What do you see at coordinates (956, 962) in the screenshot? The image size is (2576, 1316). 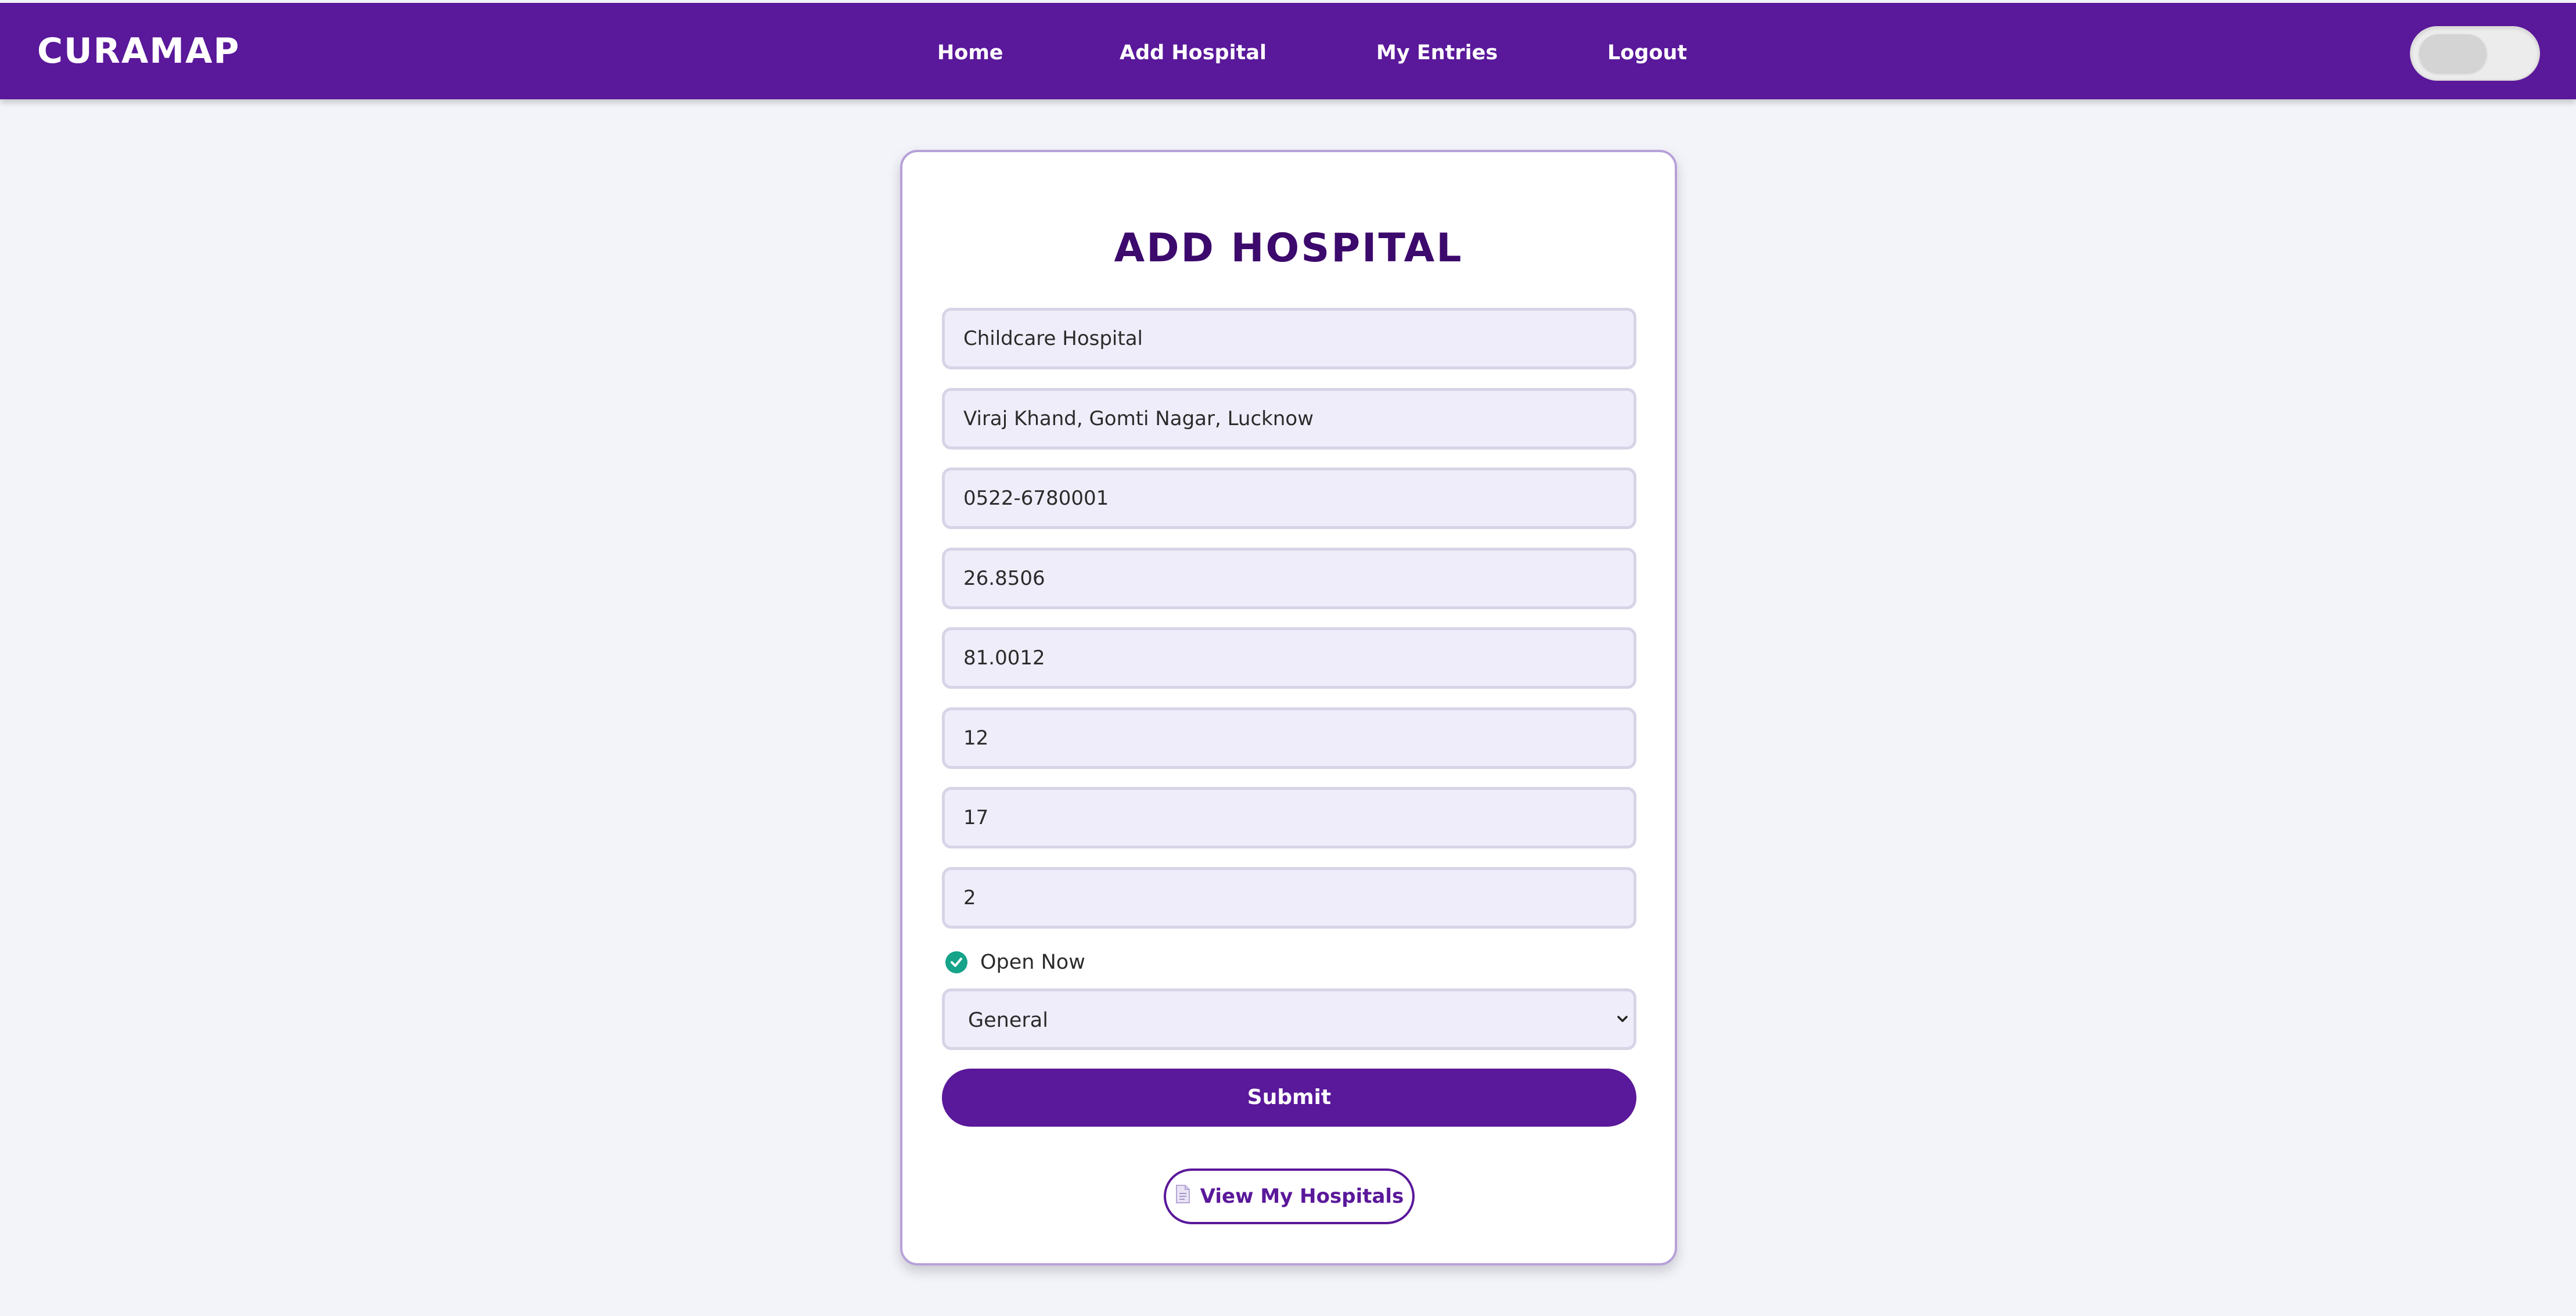 I see `checkmark-icon` at bounding box center [956, 962].